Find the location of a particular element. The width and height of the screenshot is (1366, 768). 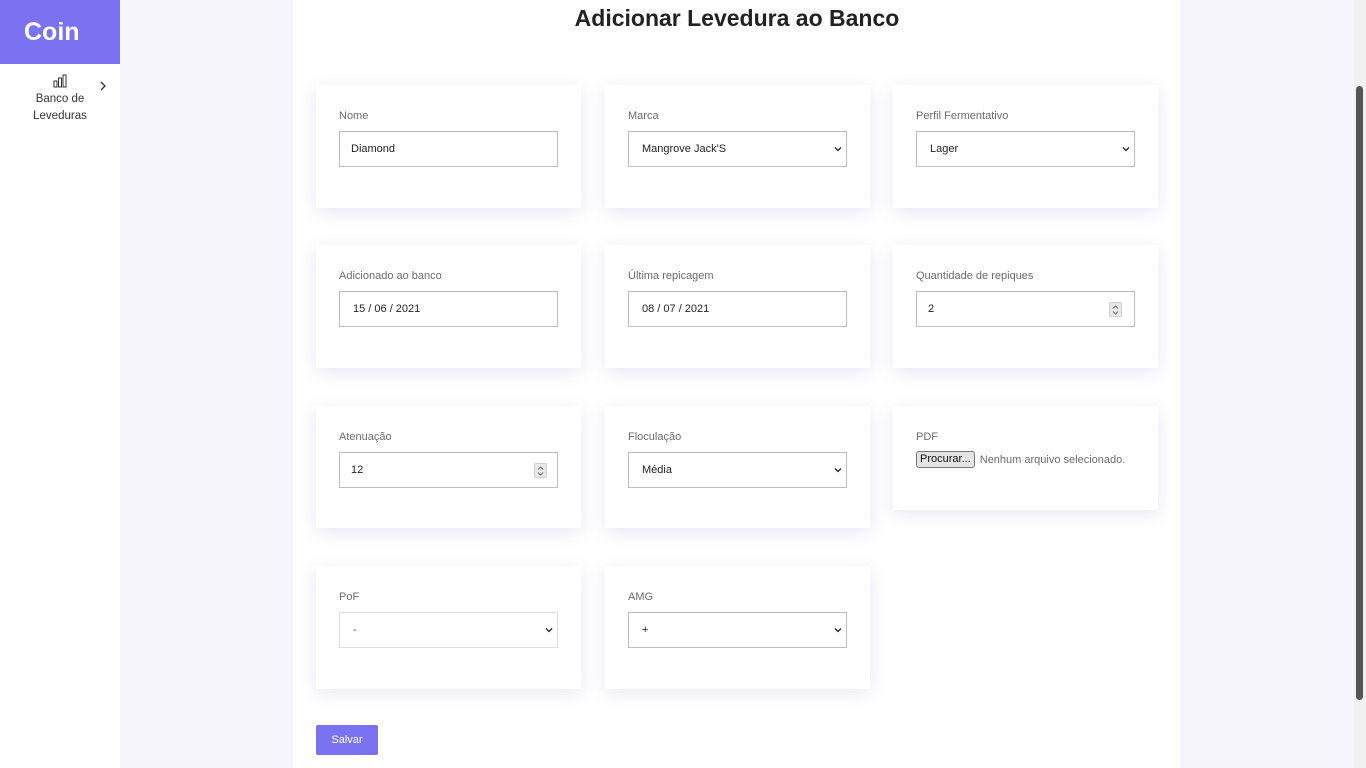

card-nome: Nome Diamond is located at coordinates (448, 146).